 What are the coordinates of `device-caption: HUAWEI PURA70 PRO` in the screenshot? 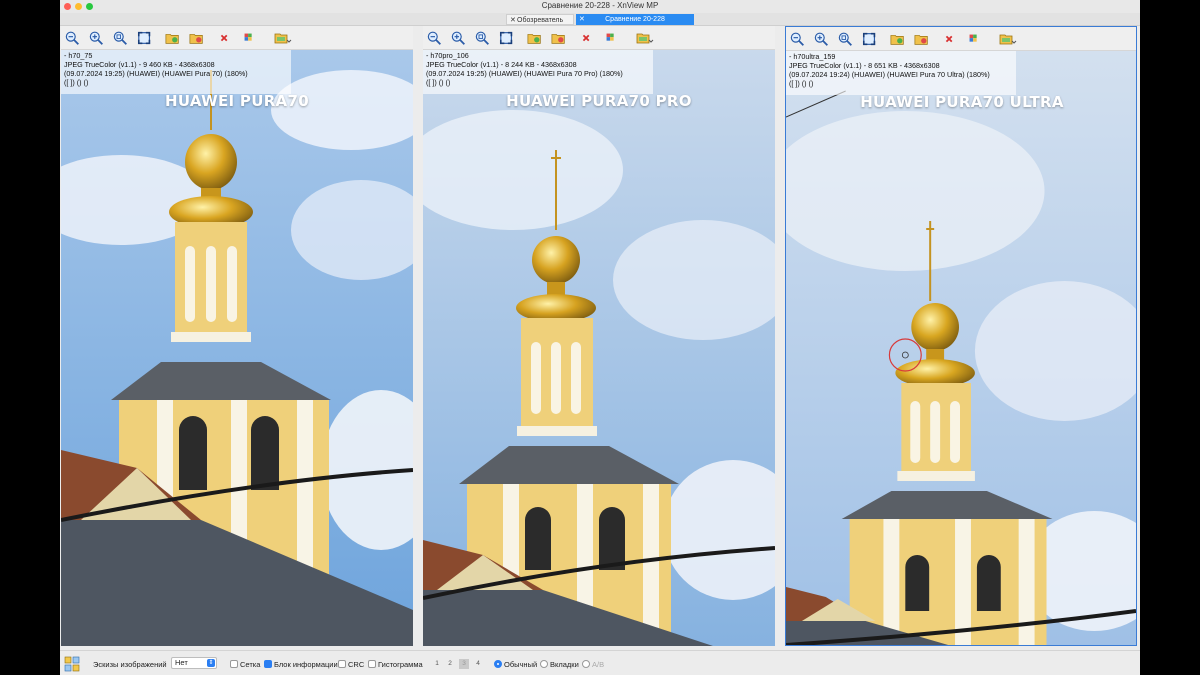 It's located at (599, 101).